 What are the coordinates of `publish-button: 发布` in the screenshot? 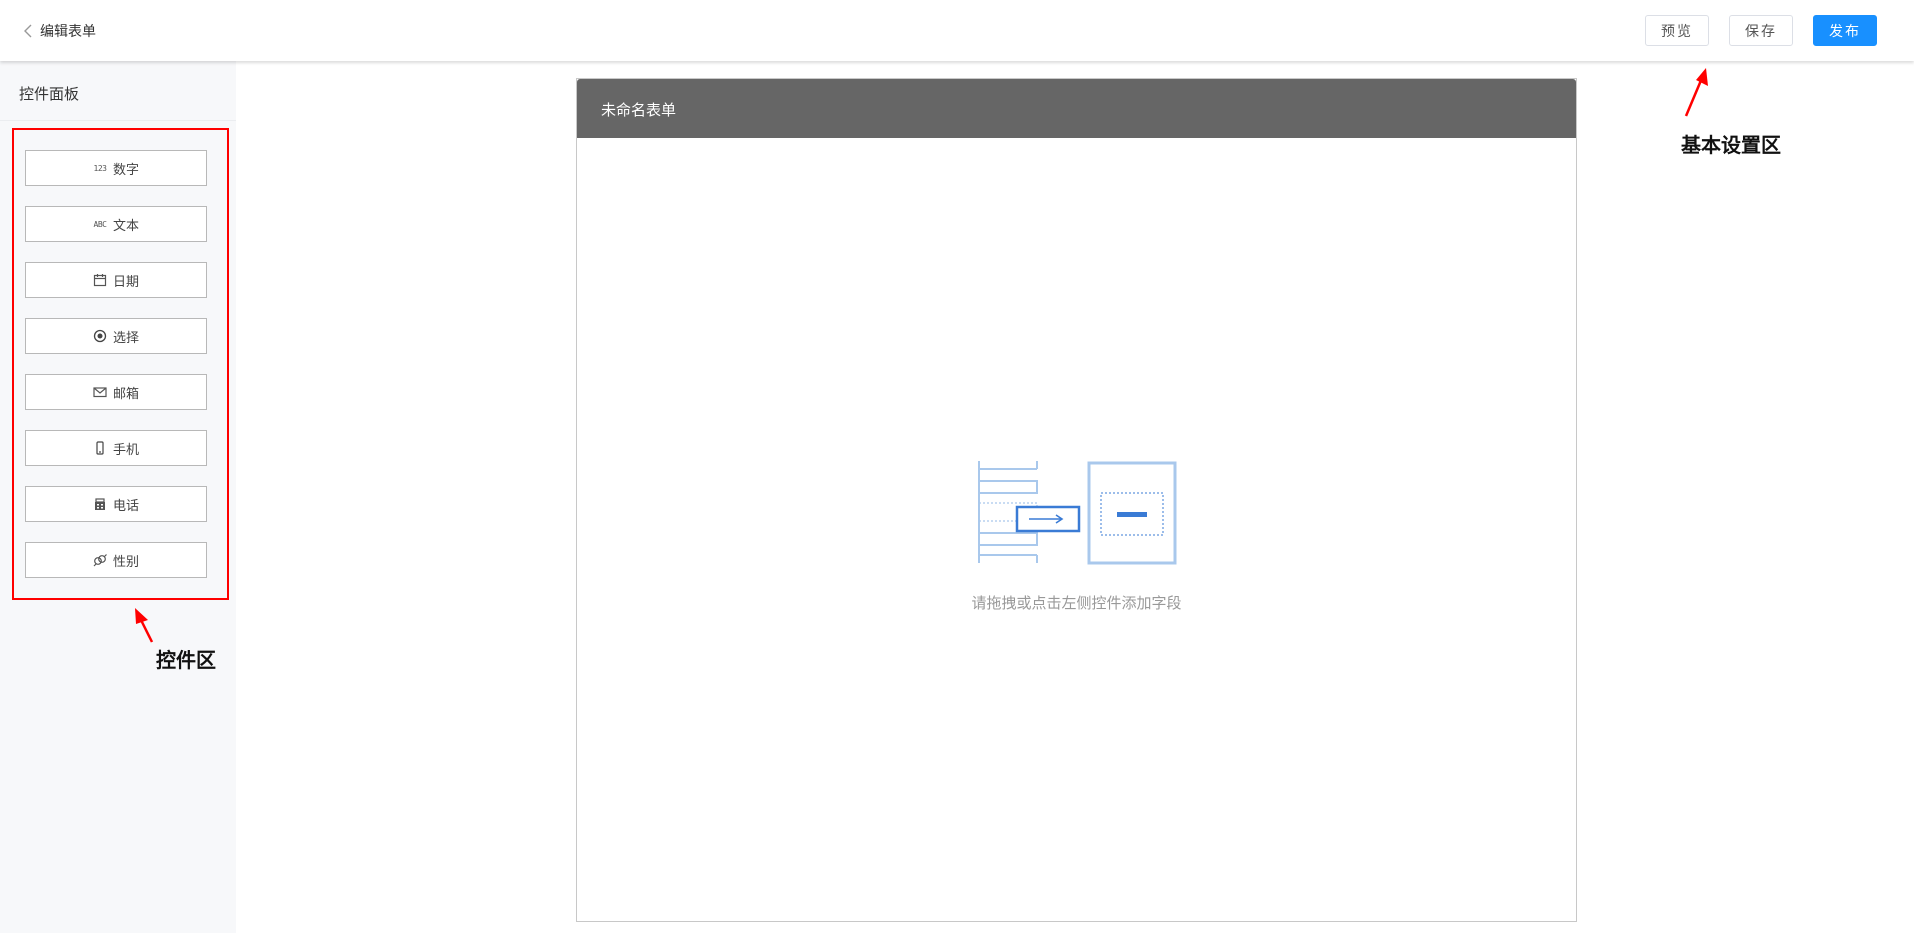 It's located at (1845, 30).